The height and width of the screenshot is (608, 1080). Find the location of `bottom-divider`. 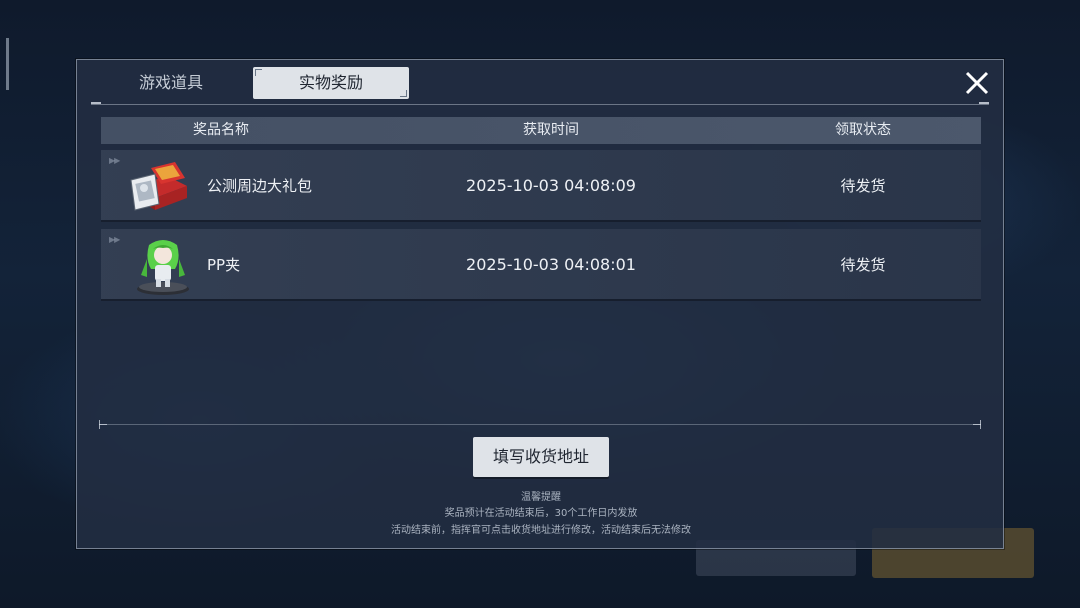

bottom-divider is located at coordinates (540, 424).